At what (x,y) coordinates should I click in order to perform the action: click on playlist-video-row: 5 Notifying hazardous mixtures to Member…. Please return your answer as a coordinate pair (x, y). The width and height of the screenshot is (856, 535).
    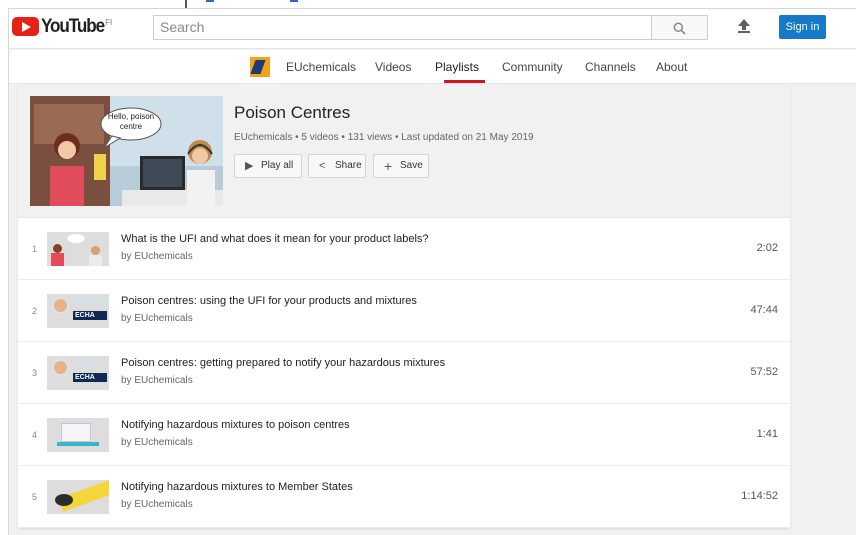
    Looking at the image, I should click on (404, 497).